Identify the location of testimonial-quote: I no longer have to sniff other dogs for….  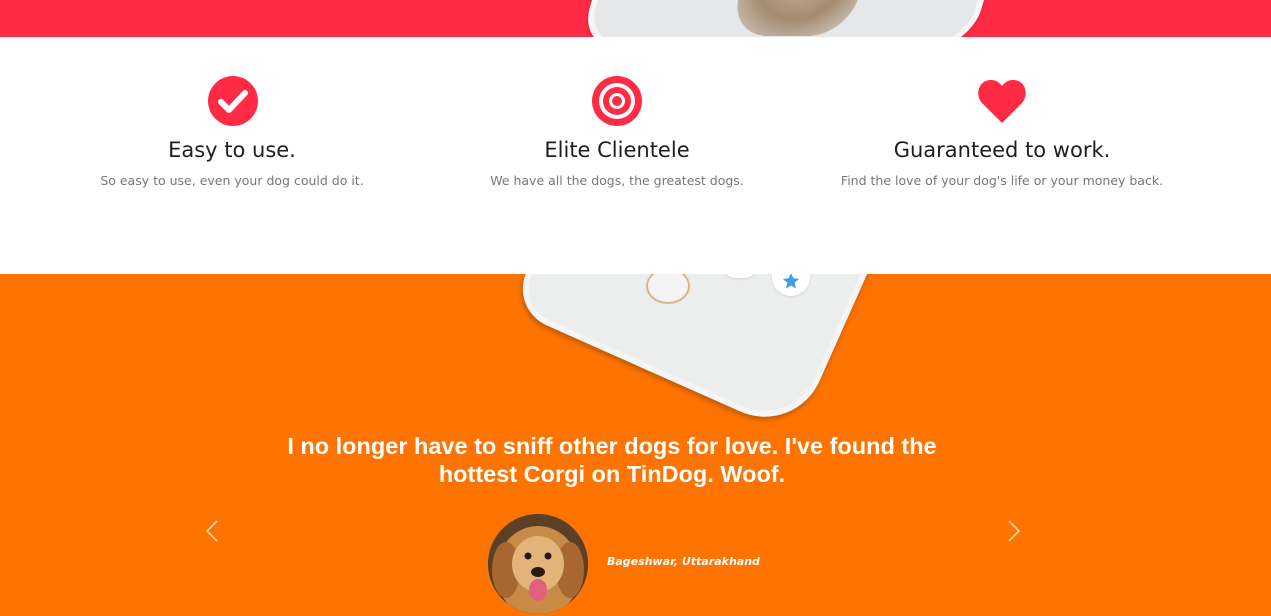
(612, 460).